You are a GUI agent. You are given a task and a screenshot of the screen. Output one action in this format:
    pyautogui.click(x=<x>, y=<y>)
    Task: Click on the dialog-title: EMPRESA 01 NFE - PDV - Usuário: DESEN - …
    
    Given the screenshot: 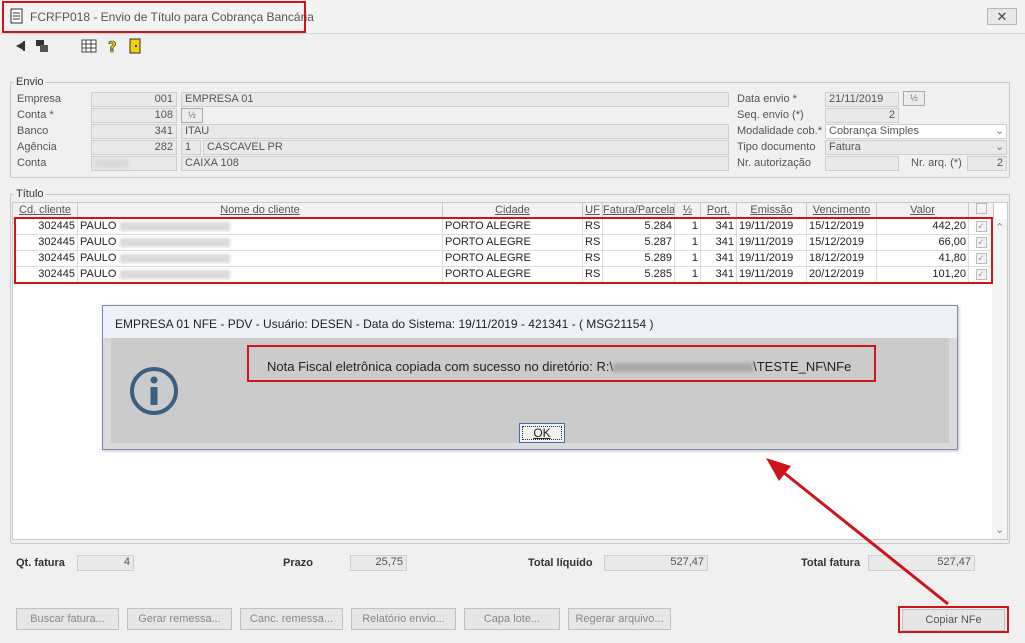 What is the action you would take?
    pyautogui.click(x=530, y=322)
    